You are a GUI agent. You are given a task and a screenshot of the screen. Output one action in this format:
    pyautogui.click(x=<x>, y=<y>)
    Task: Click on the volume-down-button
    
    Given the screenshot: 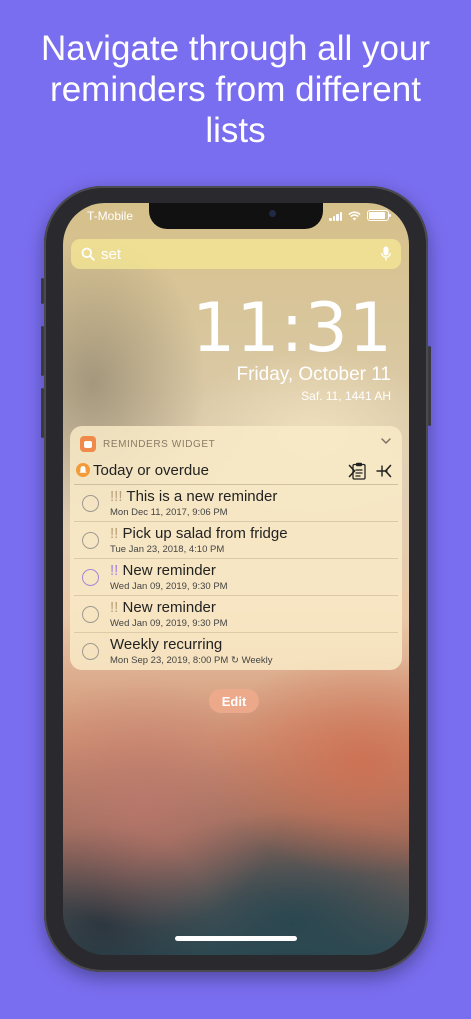 What is the action you would take?
    pyautogui.click(x=42, y=413)
    